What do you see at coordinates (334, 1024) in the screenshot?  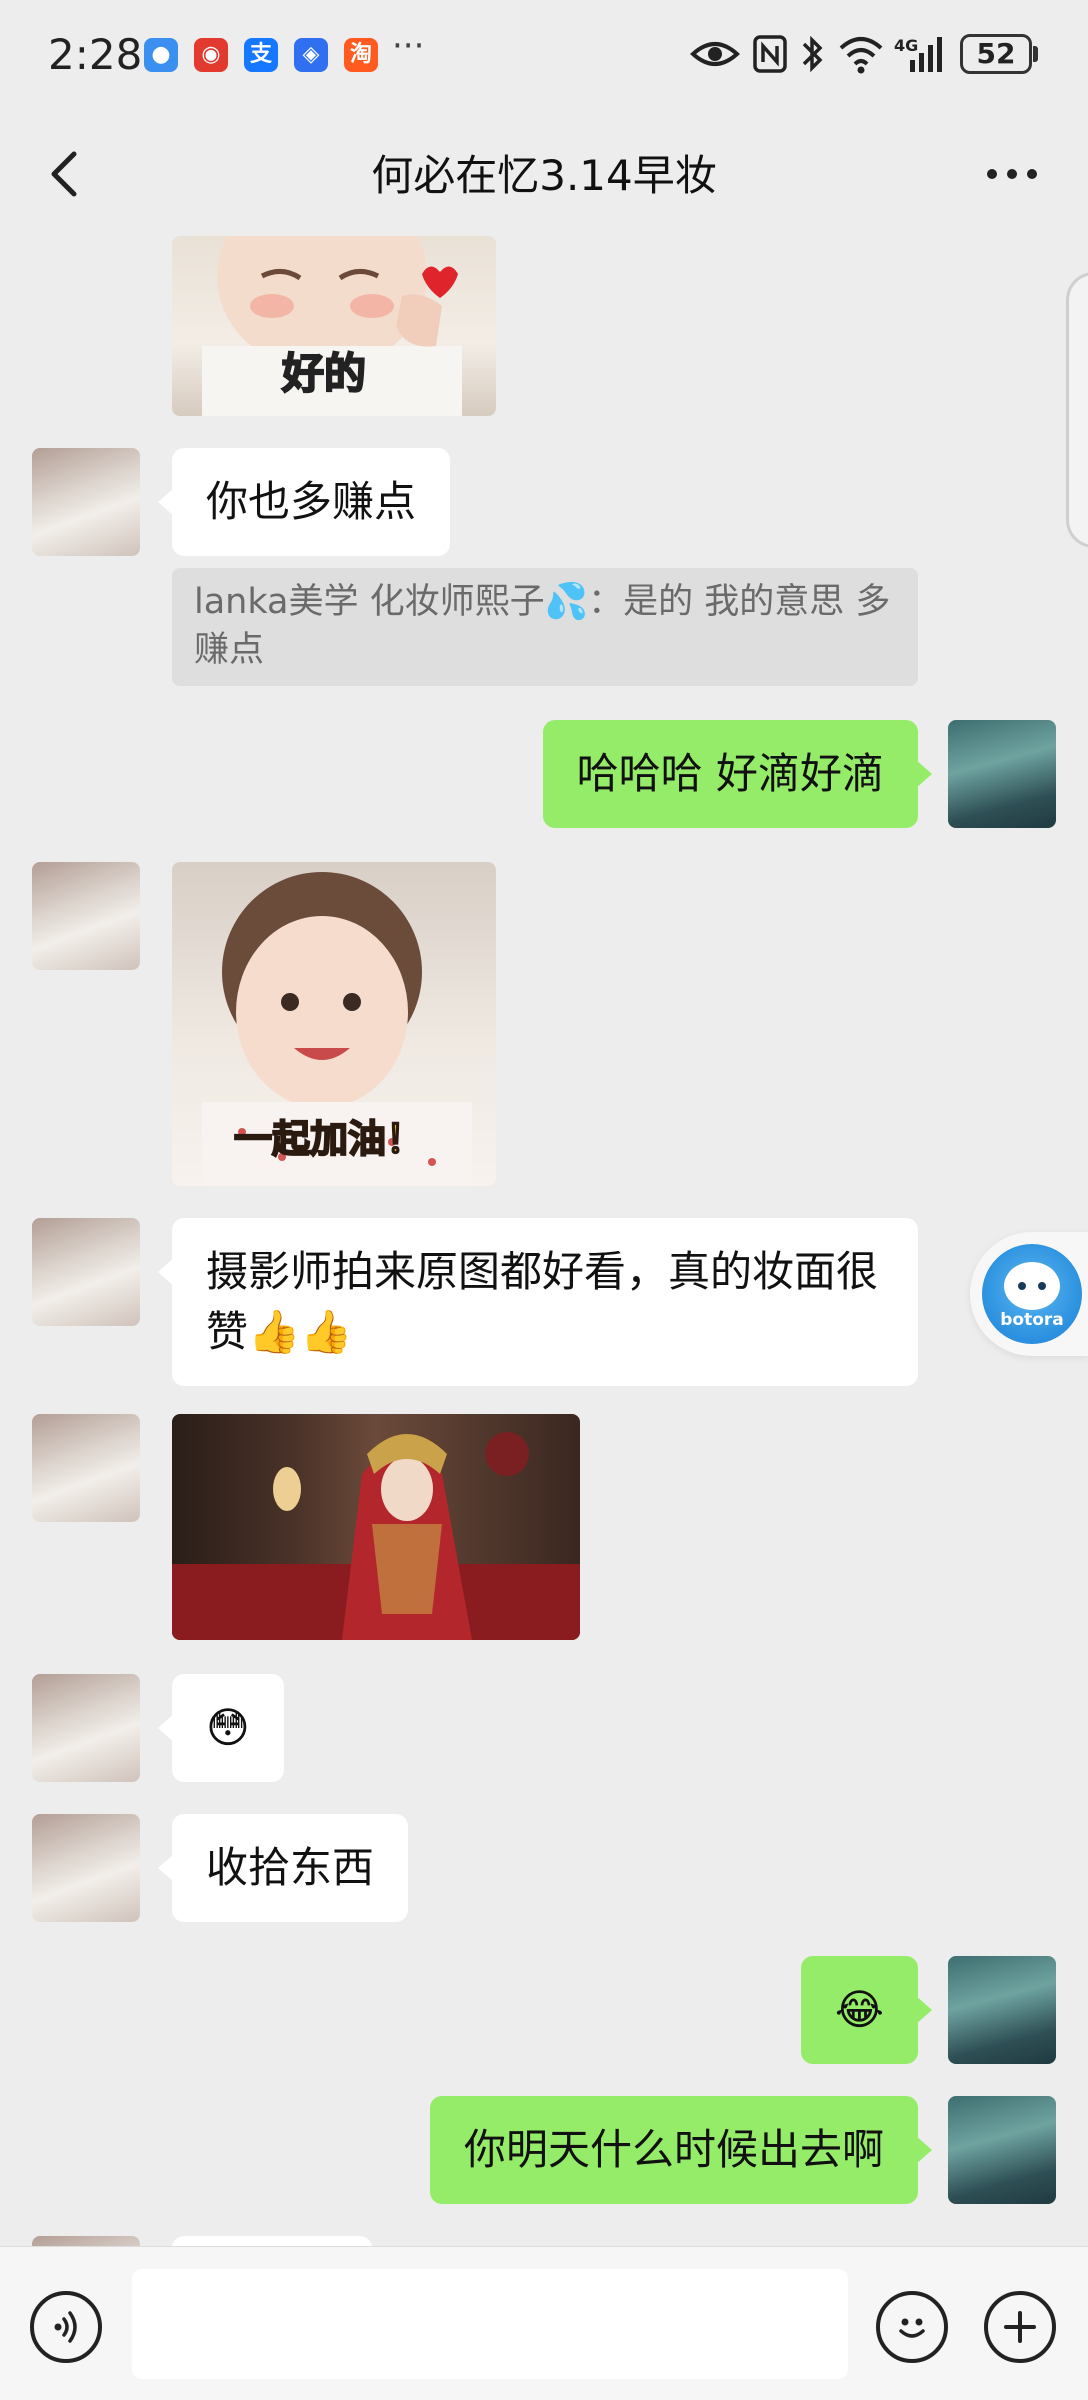 I see `sticker-image: 一起加油！` at bounding box center [334, 1024].